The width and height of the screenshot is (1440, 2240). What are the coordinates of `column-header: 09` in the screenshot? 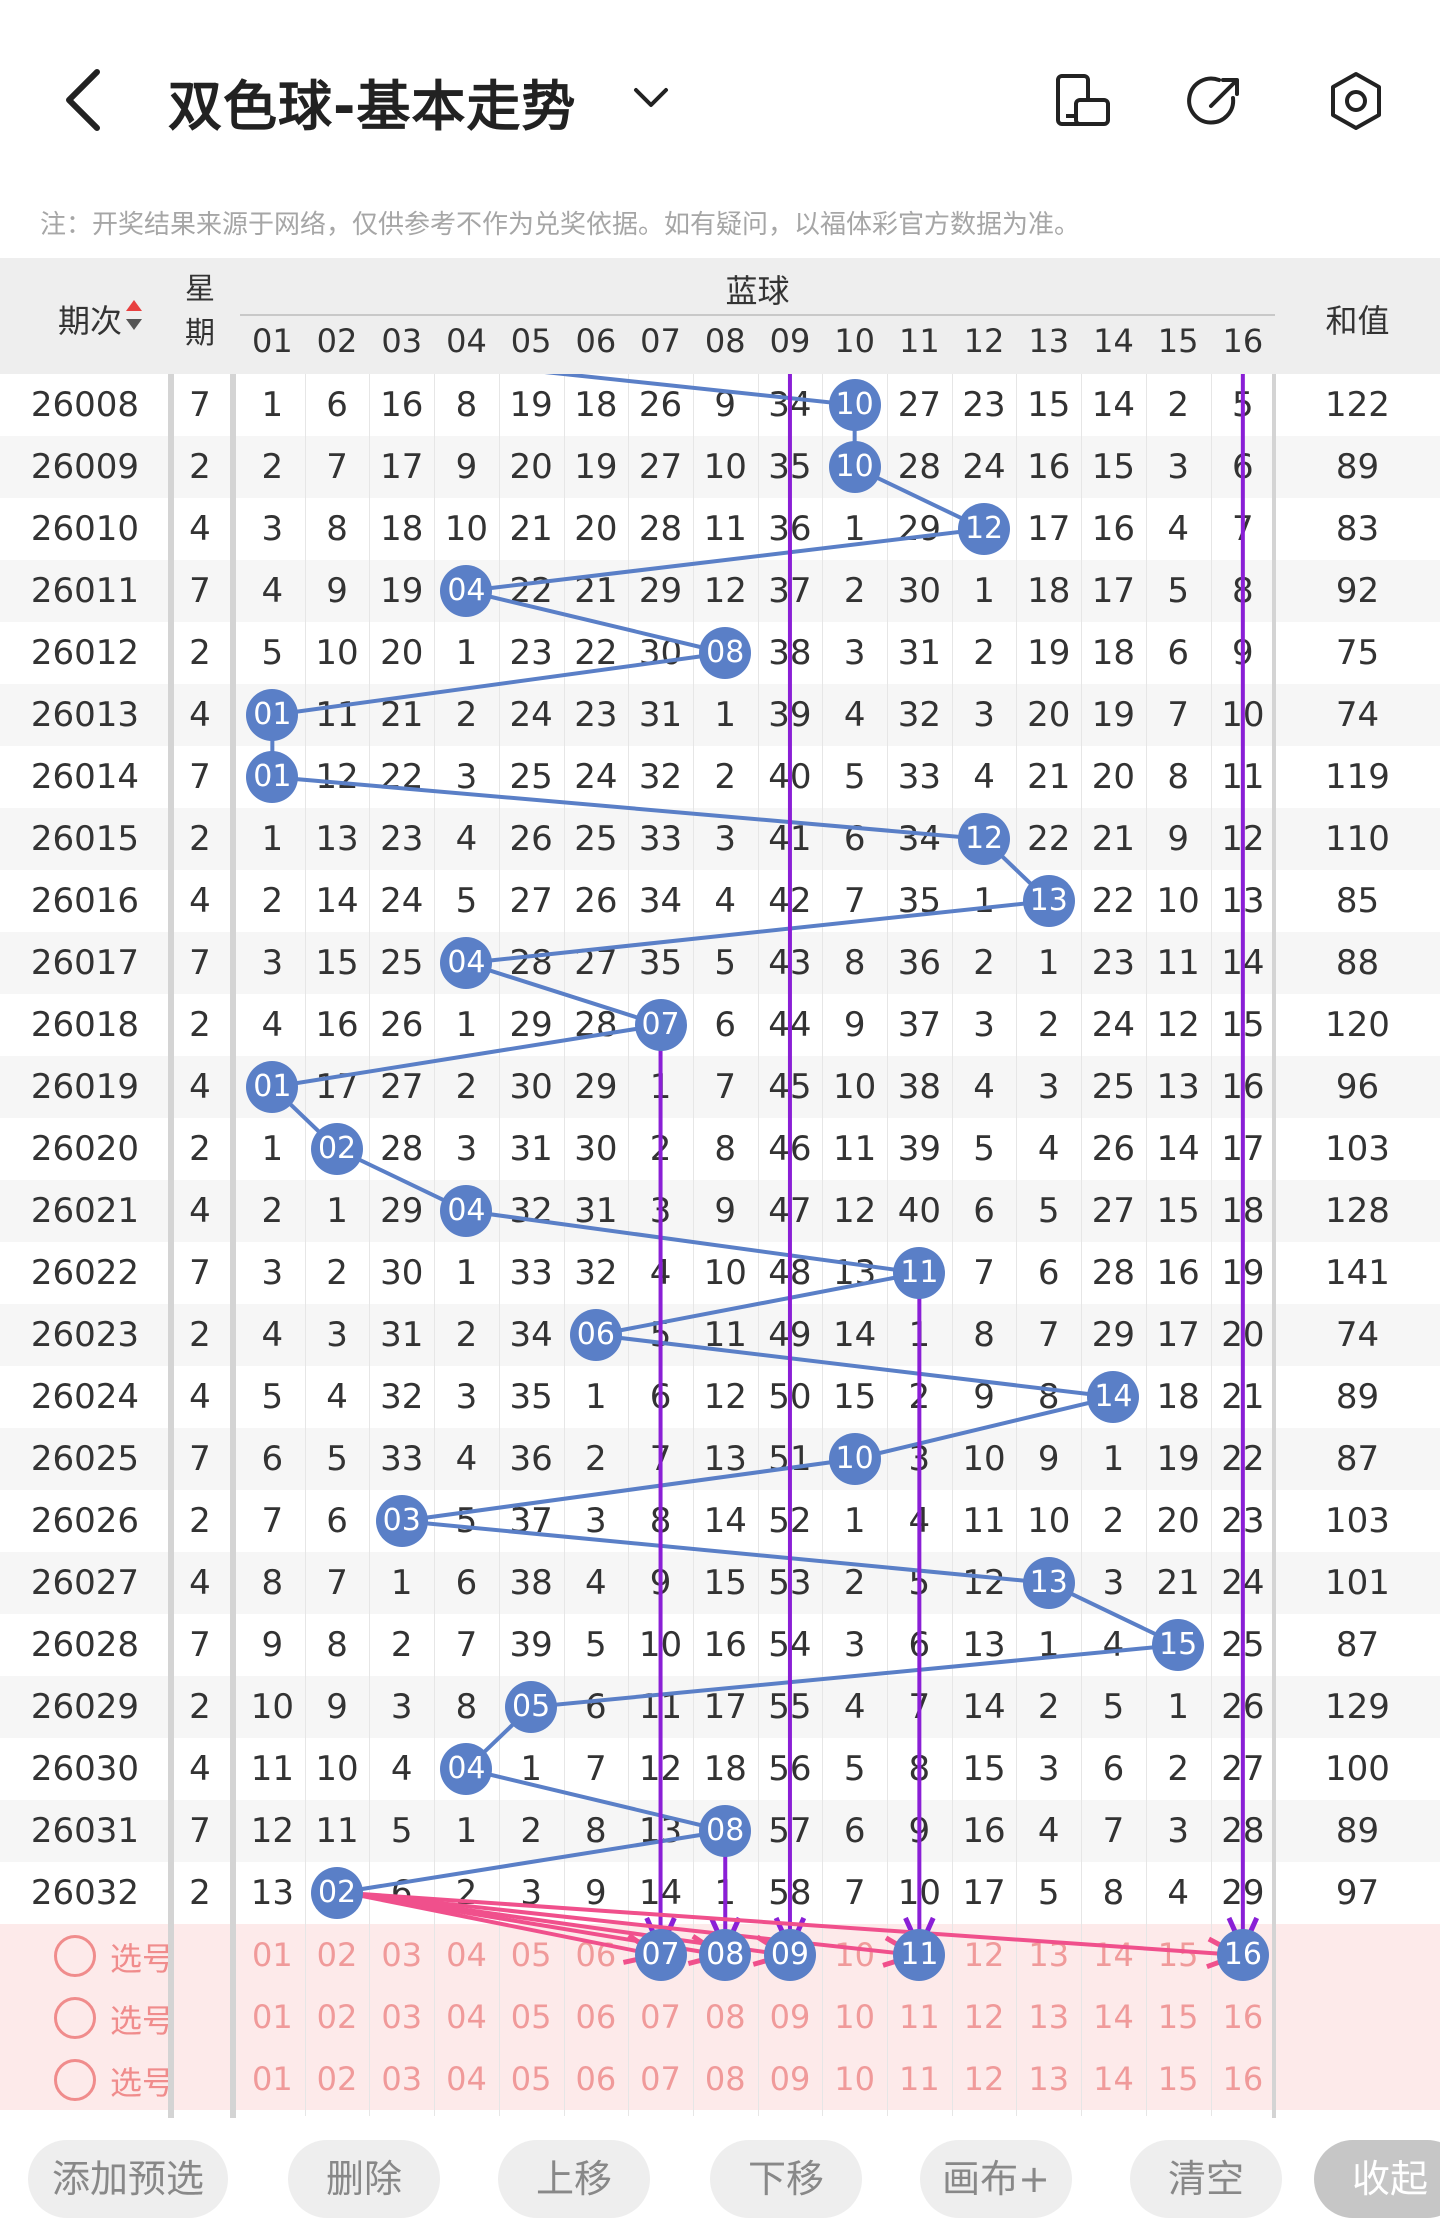 It's located at (790, 341).